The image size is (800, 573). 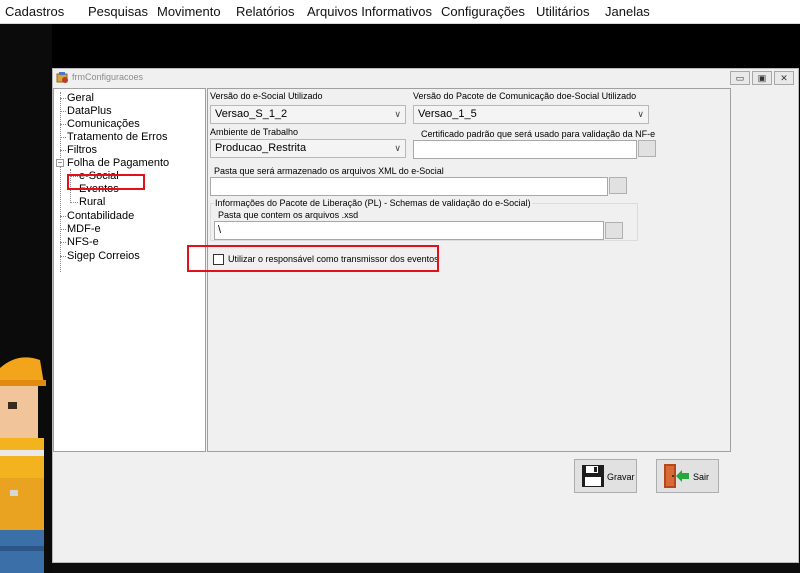 I want to click on tree-item-rural: Rural, so click(x=92, y=202).